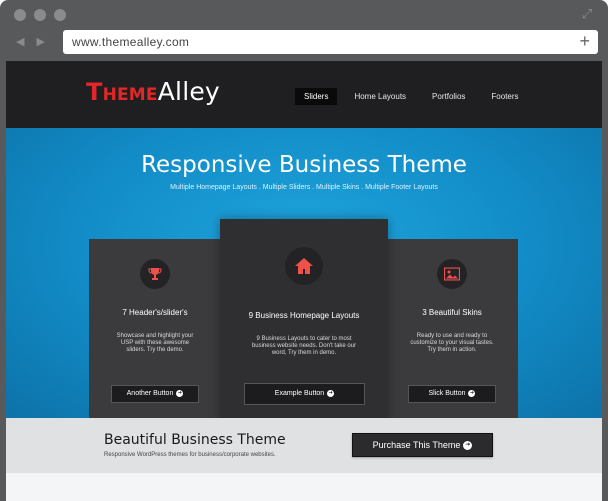 The image size is (608, 501). Describe the element at coordinates (448, 96) in the screenshot. I see `menu-item-portfolios: Portfolios` at that location.